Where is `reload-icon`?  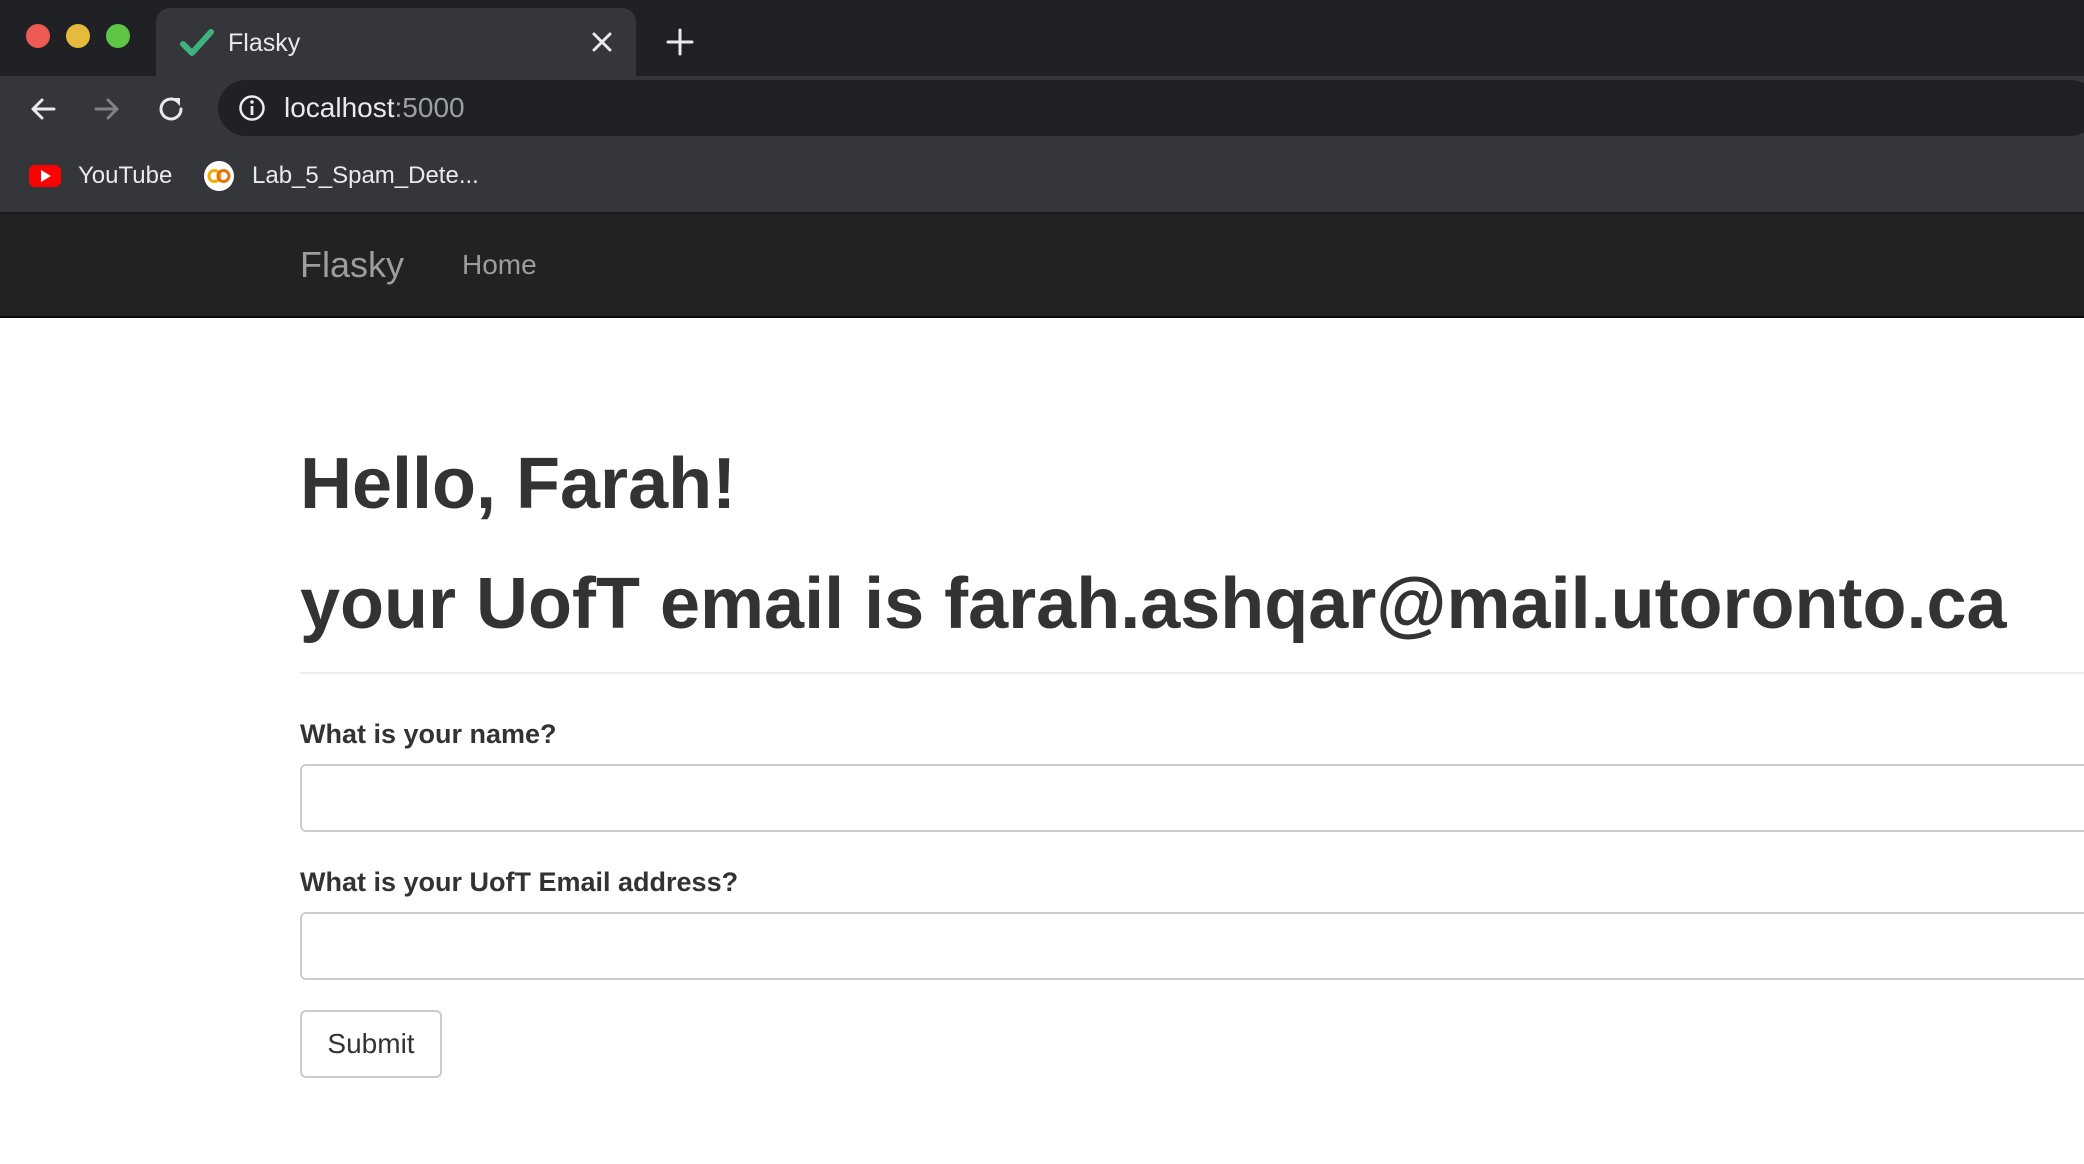
reload-icon is located at coordinates (171, 109).